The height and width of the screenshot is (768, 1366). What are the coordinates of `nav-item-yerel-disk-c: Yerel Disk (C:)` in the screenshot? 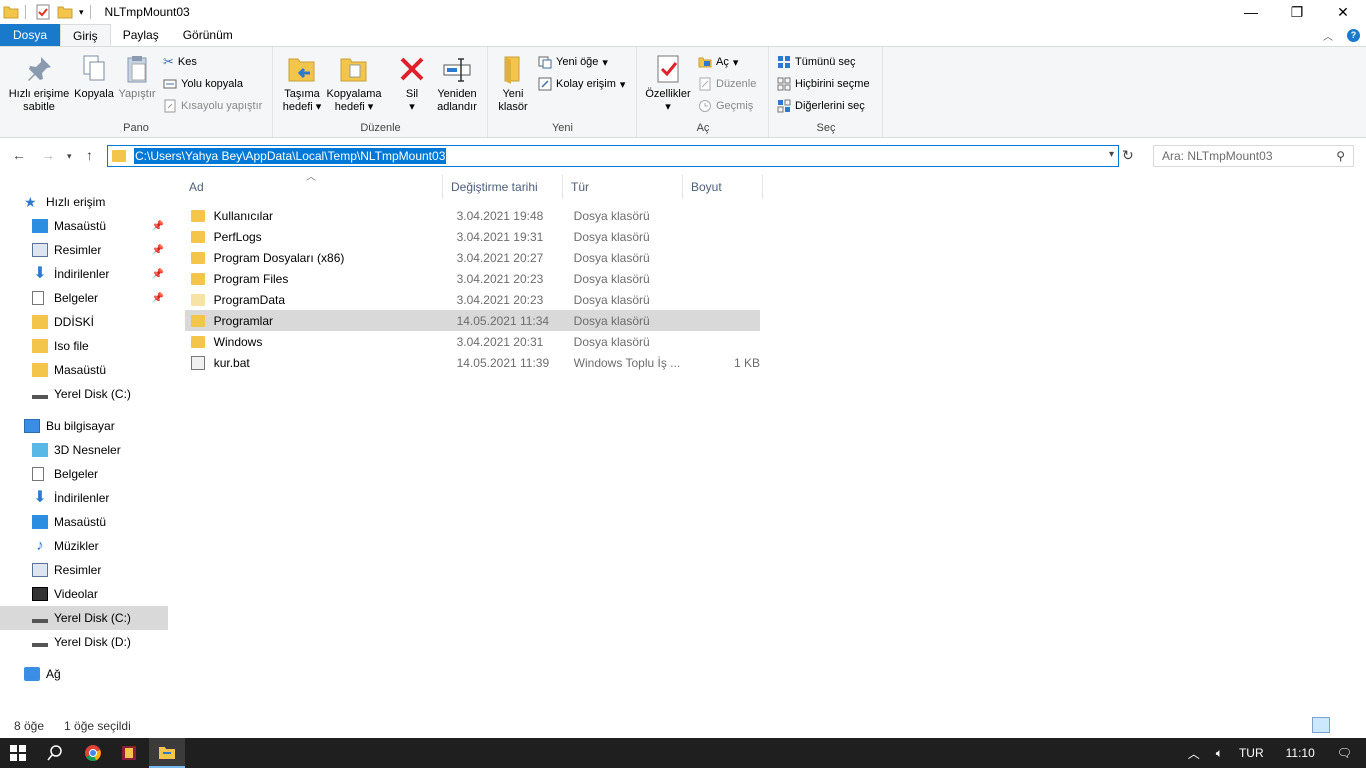 It's located at (84, 618).